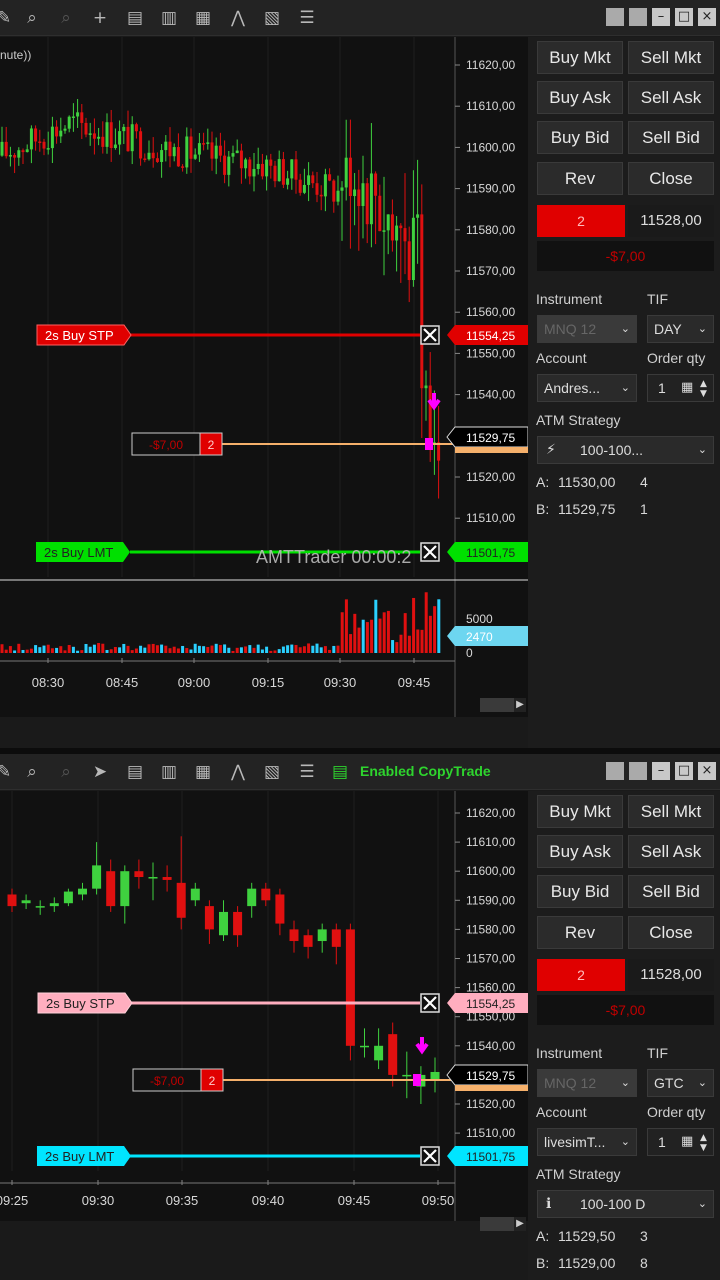 This screenshot has width=720, height=1280. I want to click on position-qty-label: 2, so click(212, 1081).